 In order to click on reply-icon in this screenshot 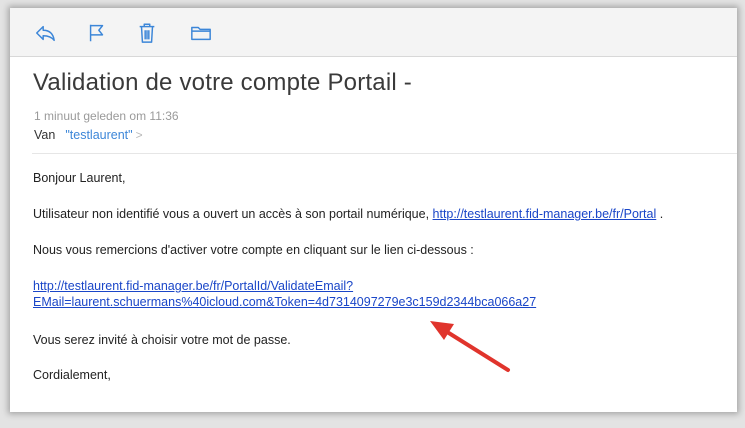, I will do `click(45, 33)`.